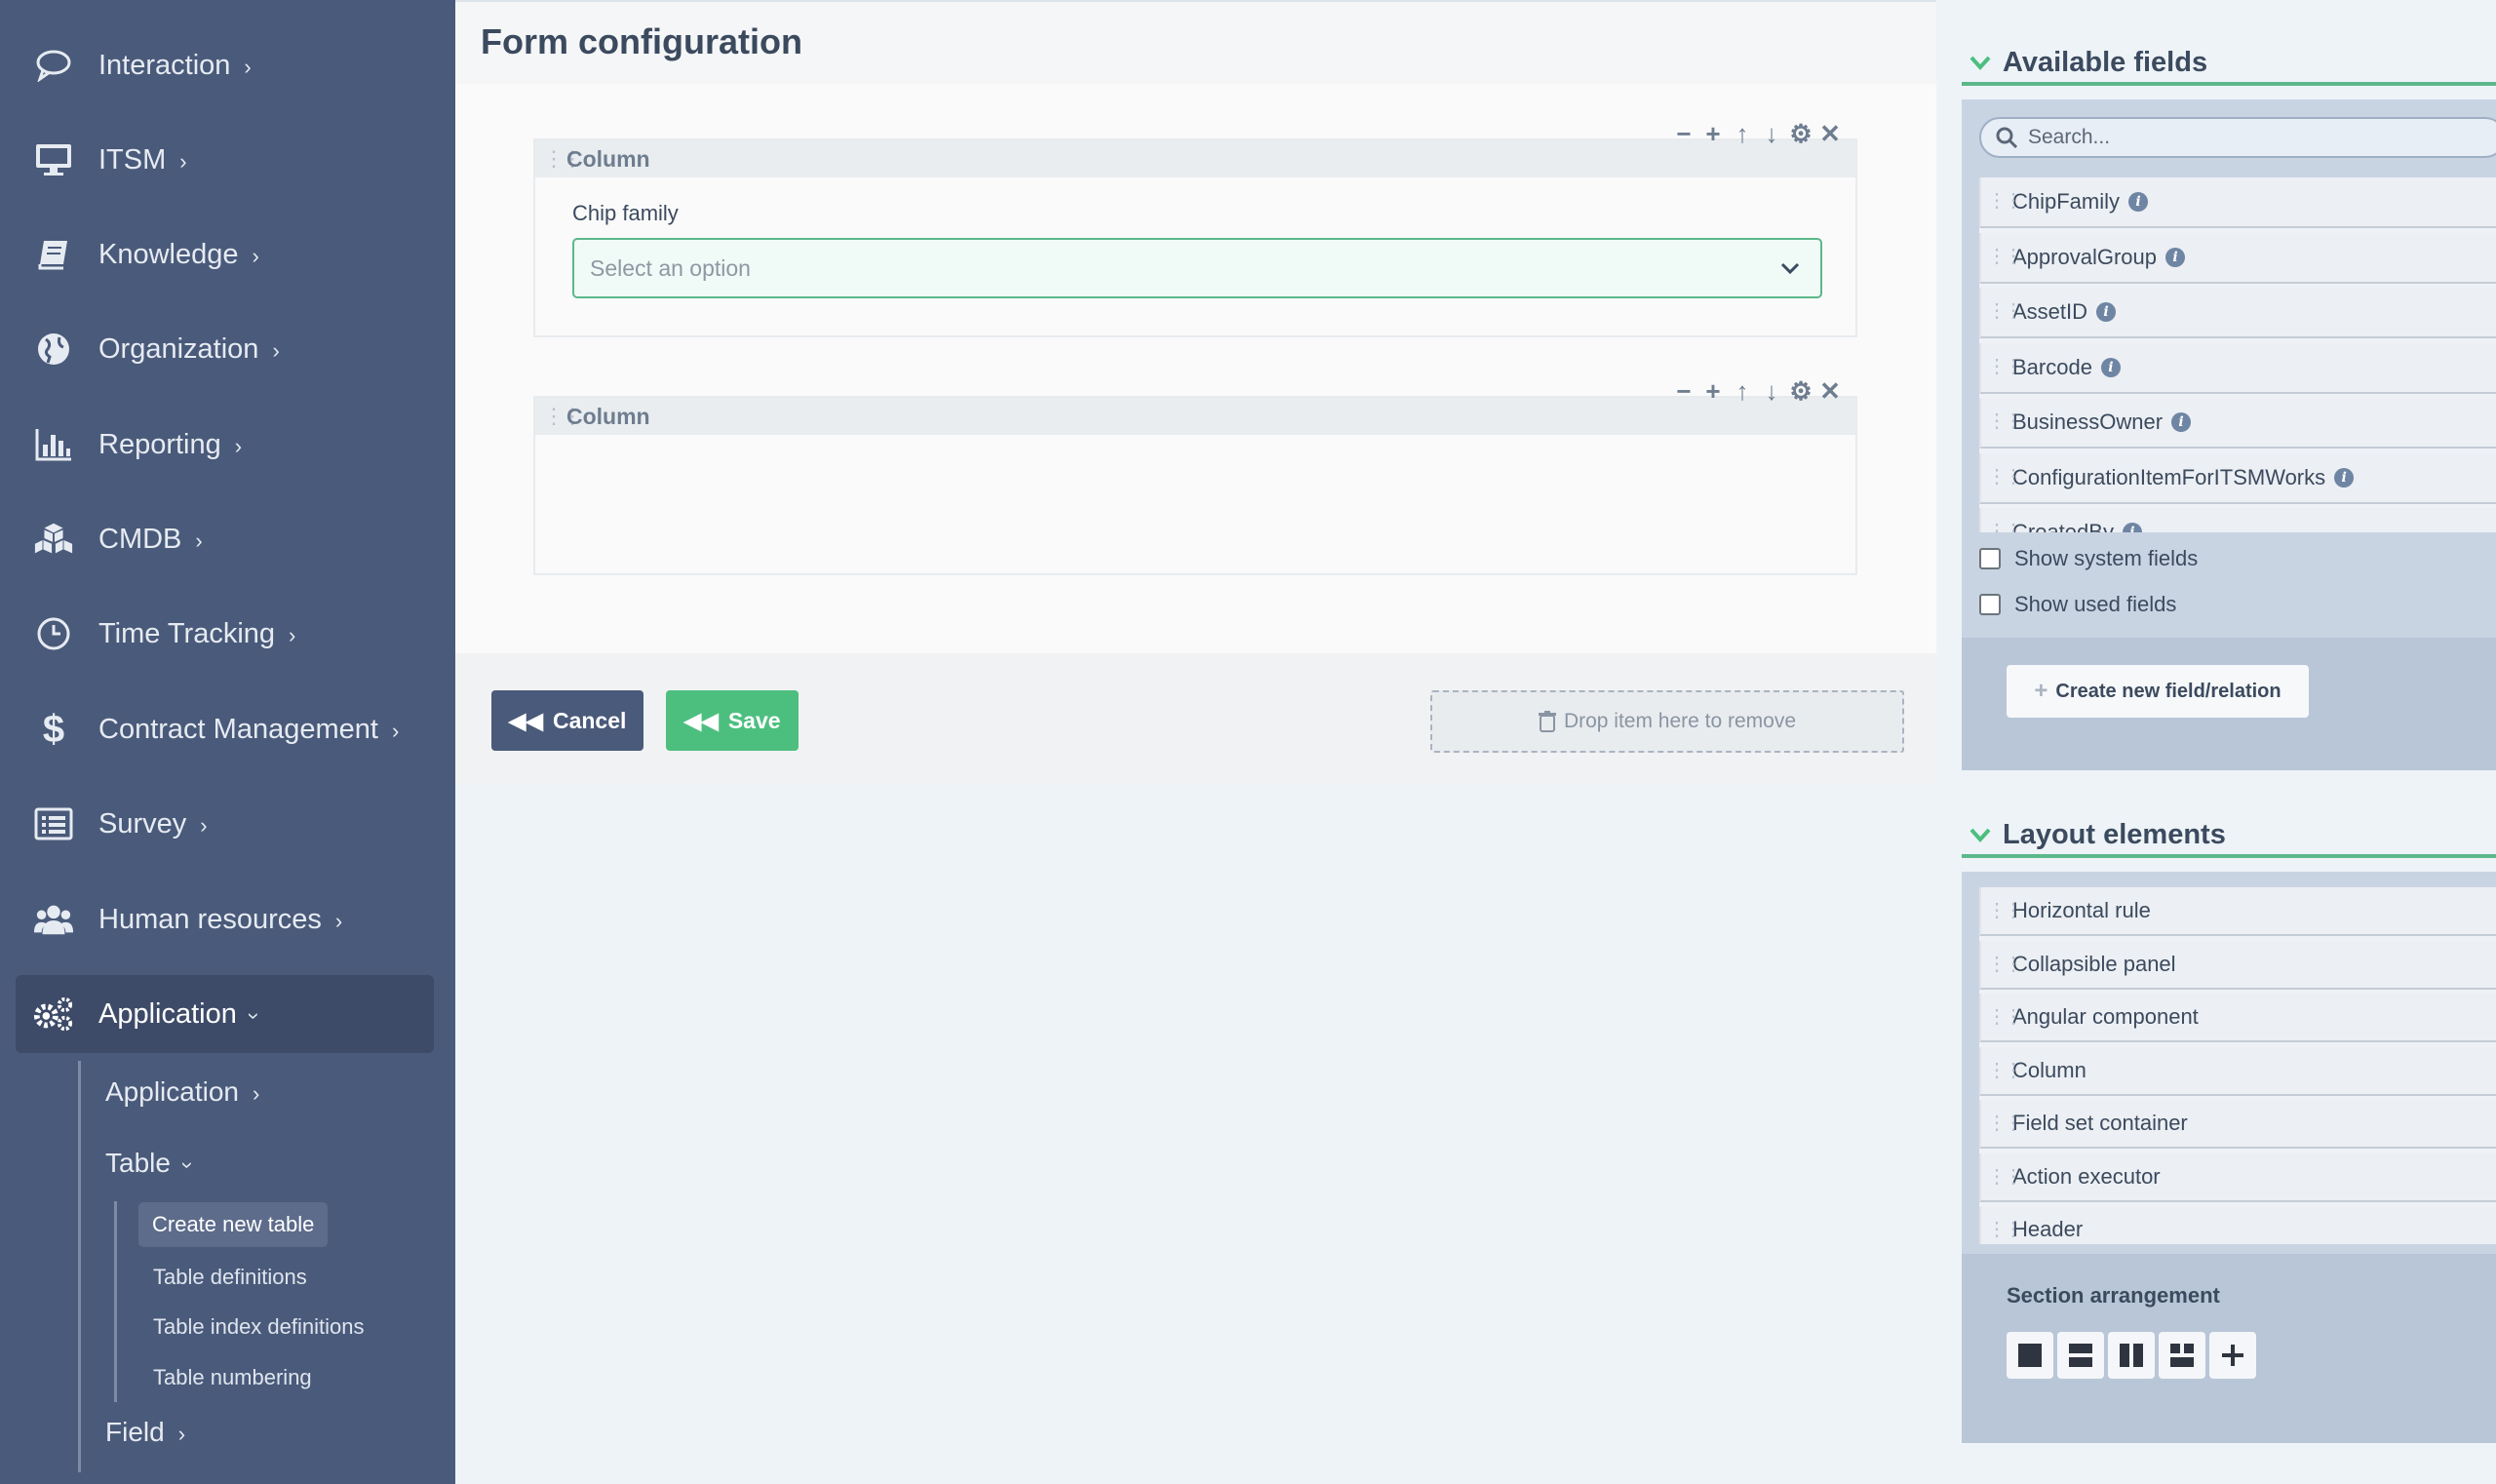  Describe the element at coordinates (2237, 423) in the screenshot. I see `list-item: ⋮⋮ BusinessOwner i` at that location.